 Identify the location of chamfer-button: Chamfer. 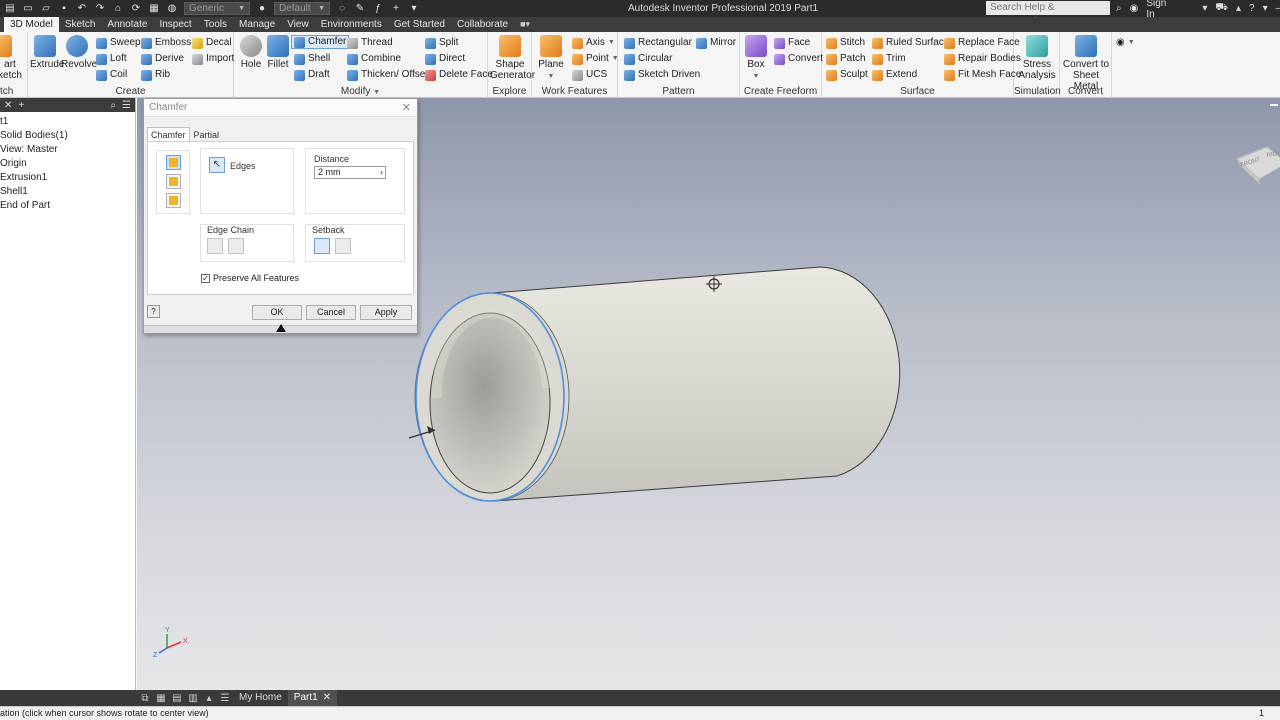
(320, 42).